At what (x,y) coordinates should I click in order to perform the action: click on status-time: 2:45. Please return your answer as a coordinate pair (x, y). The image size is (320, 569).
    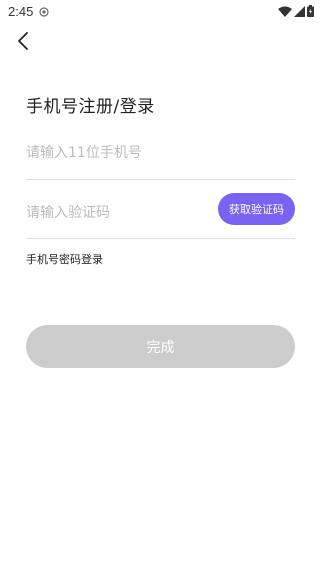
    Looking at the image, I should click on (21, 11).